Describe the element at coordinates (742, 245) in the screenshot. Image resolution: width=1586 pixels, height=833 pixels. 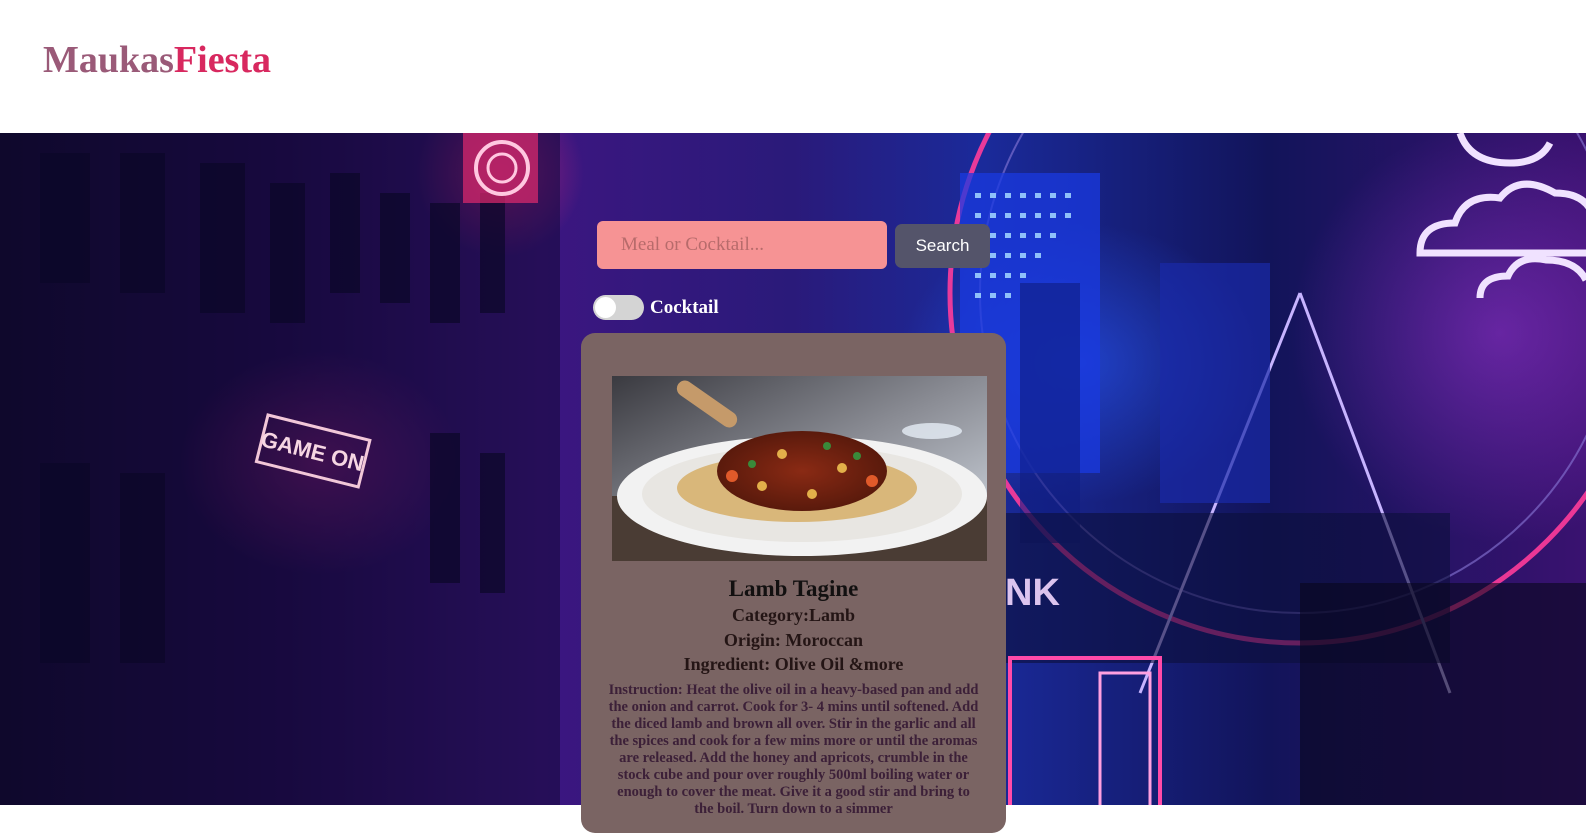
I see `search-input` at that location.